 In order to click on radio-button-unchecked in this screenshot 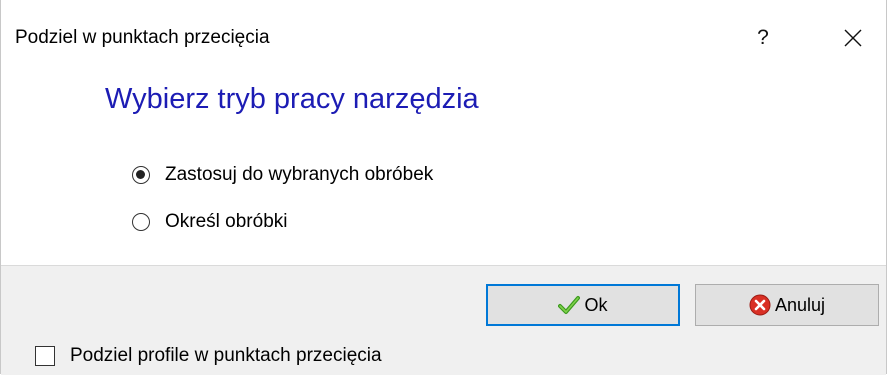, I will do `click(141, 222)`.